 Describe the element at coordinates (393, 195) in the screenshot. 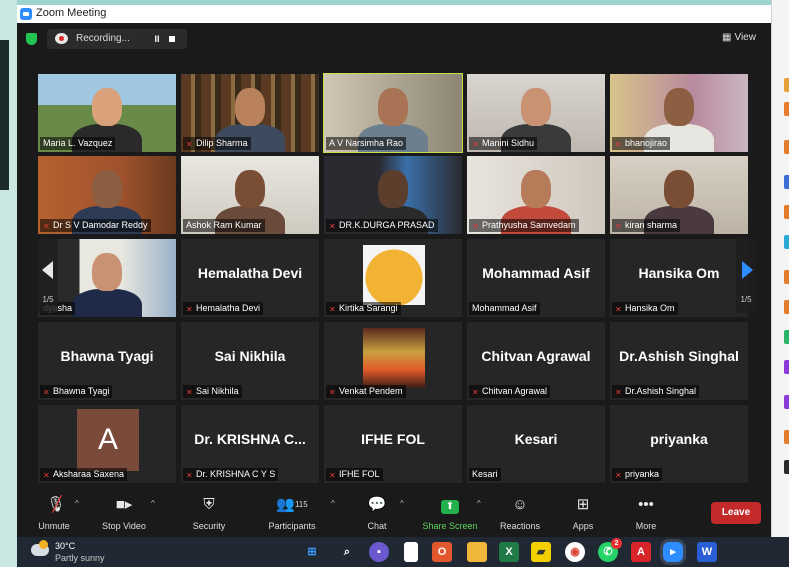

I see `participant-tile: ✕ DR.K.DURGA PRASAD` at that location.